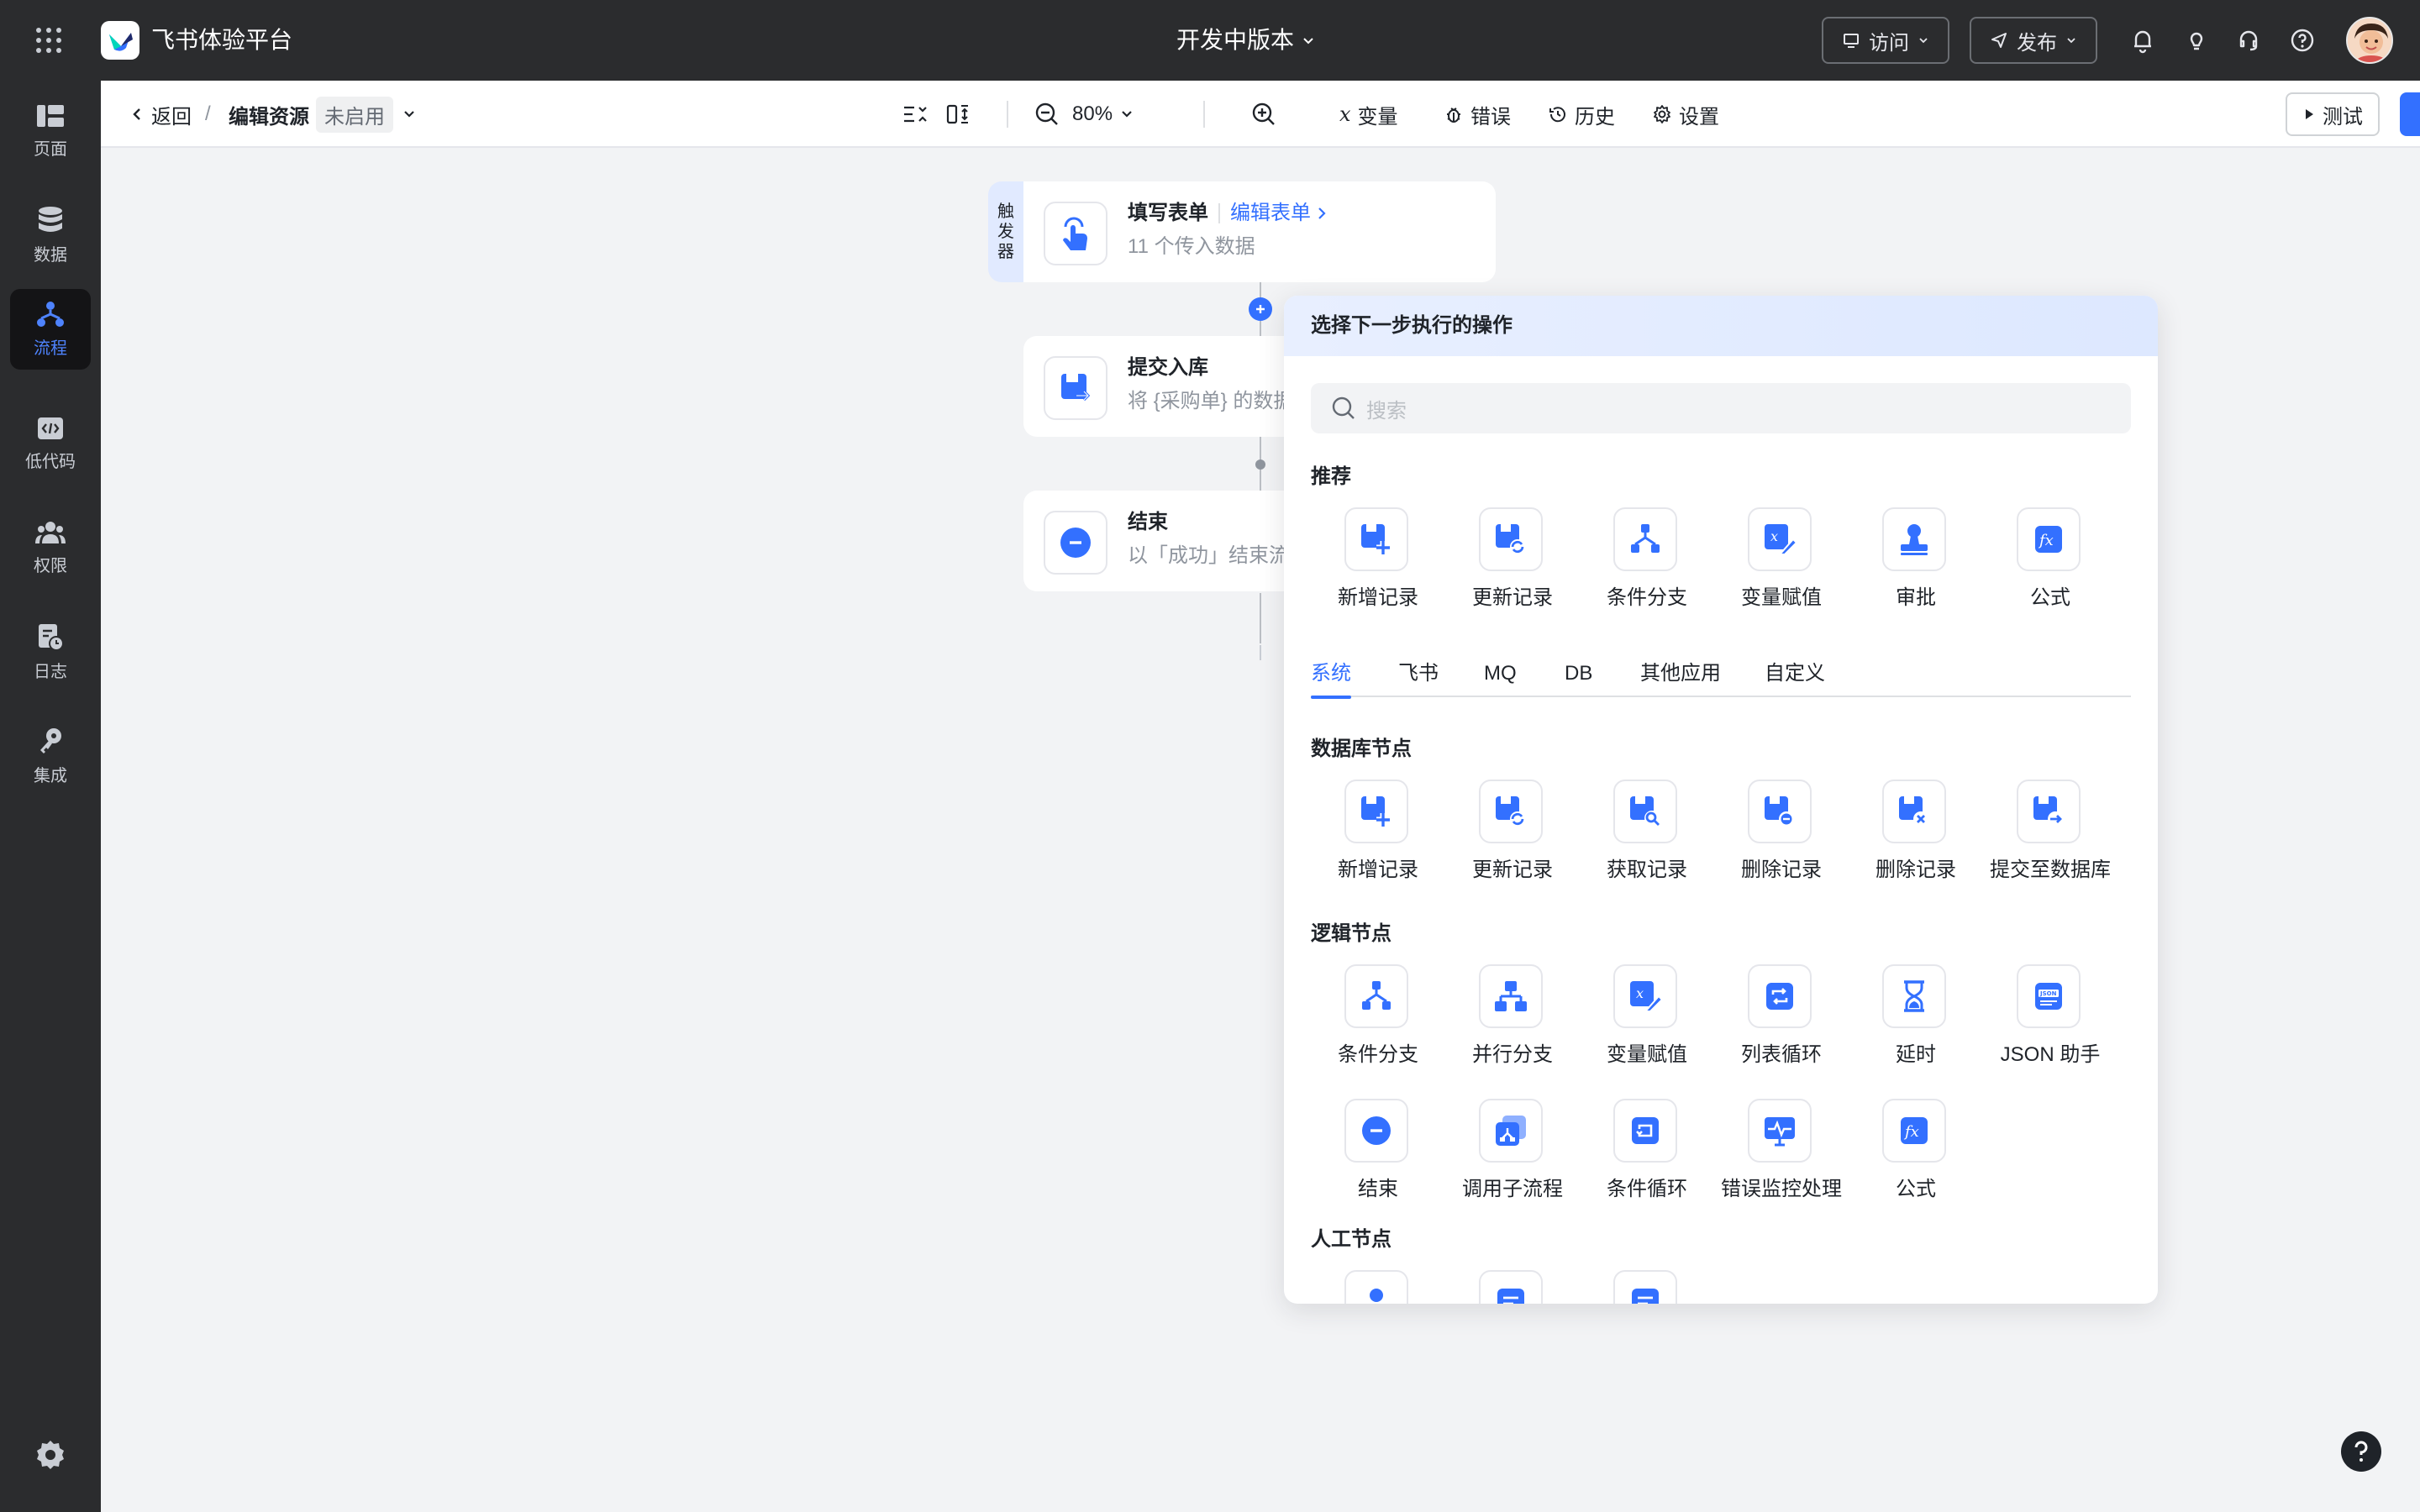 The width and height of the screenshot is (2420, 1512). What do you see at coordinates (1885, 40) in the screenshot?
I see `visit-button: 访问` at bounding box center [1885, 40].